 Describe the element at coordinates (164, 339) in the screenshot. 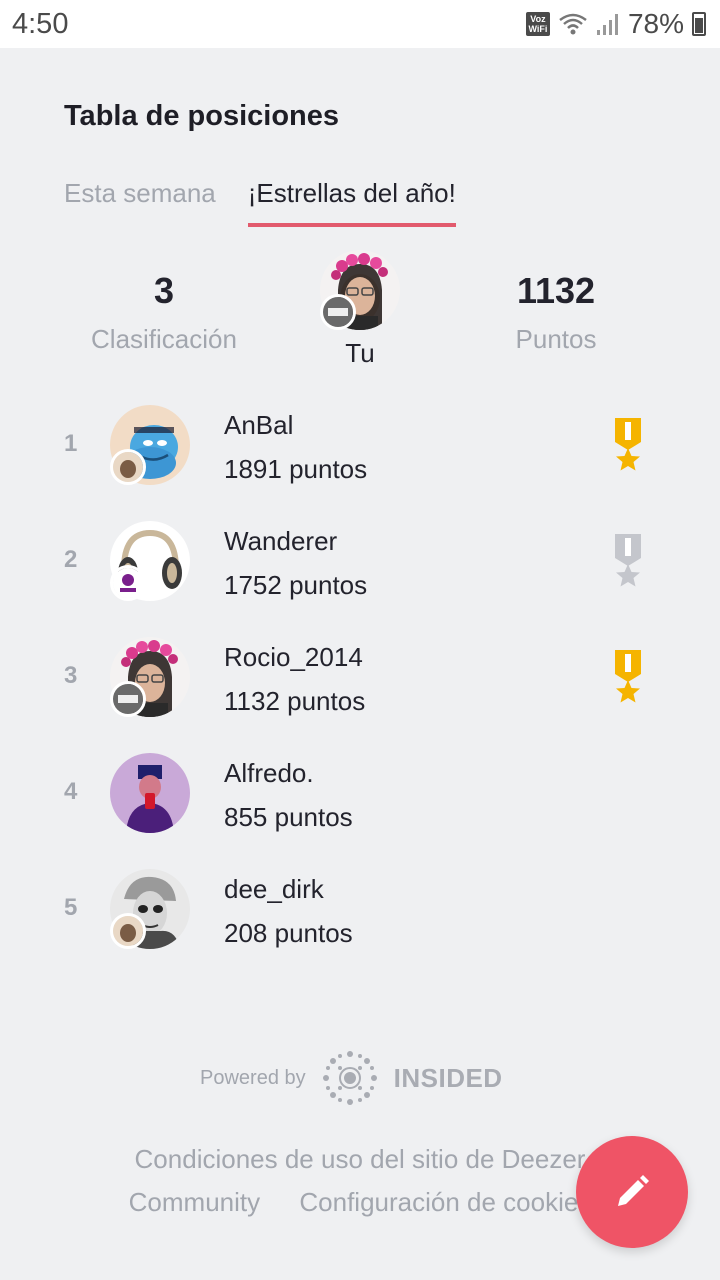

I see `rank-label: Clasificación` at that location.